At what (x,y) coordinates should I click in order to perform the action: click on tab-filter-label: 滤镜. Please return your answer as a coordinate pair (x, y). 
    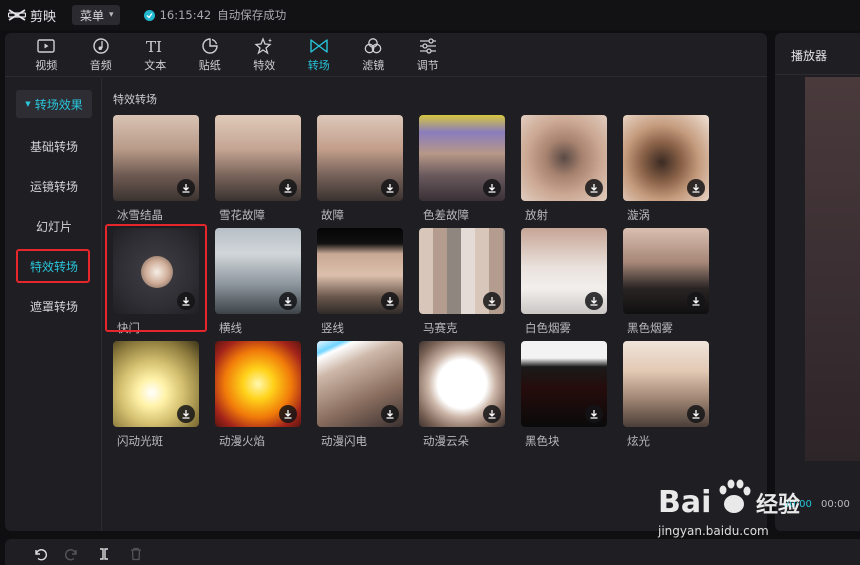
    Looking at the image, I should click on (373, 65).